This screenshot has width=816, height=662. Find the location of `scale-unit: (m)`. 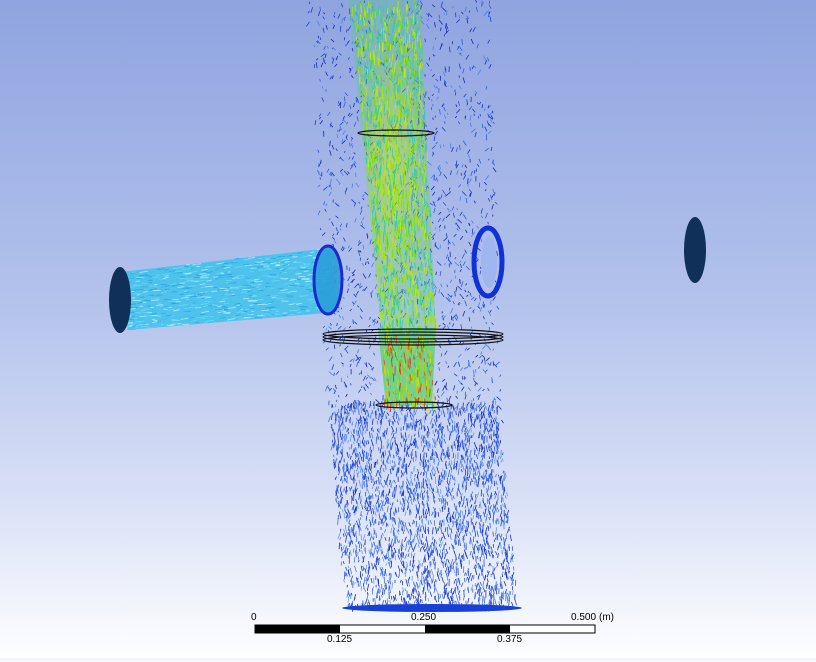

scale-unit: (m) is located at coordinates (606, 617).